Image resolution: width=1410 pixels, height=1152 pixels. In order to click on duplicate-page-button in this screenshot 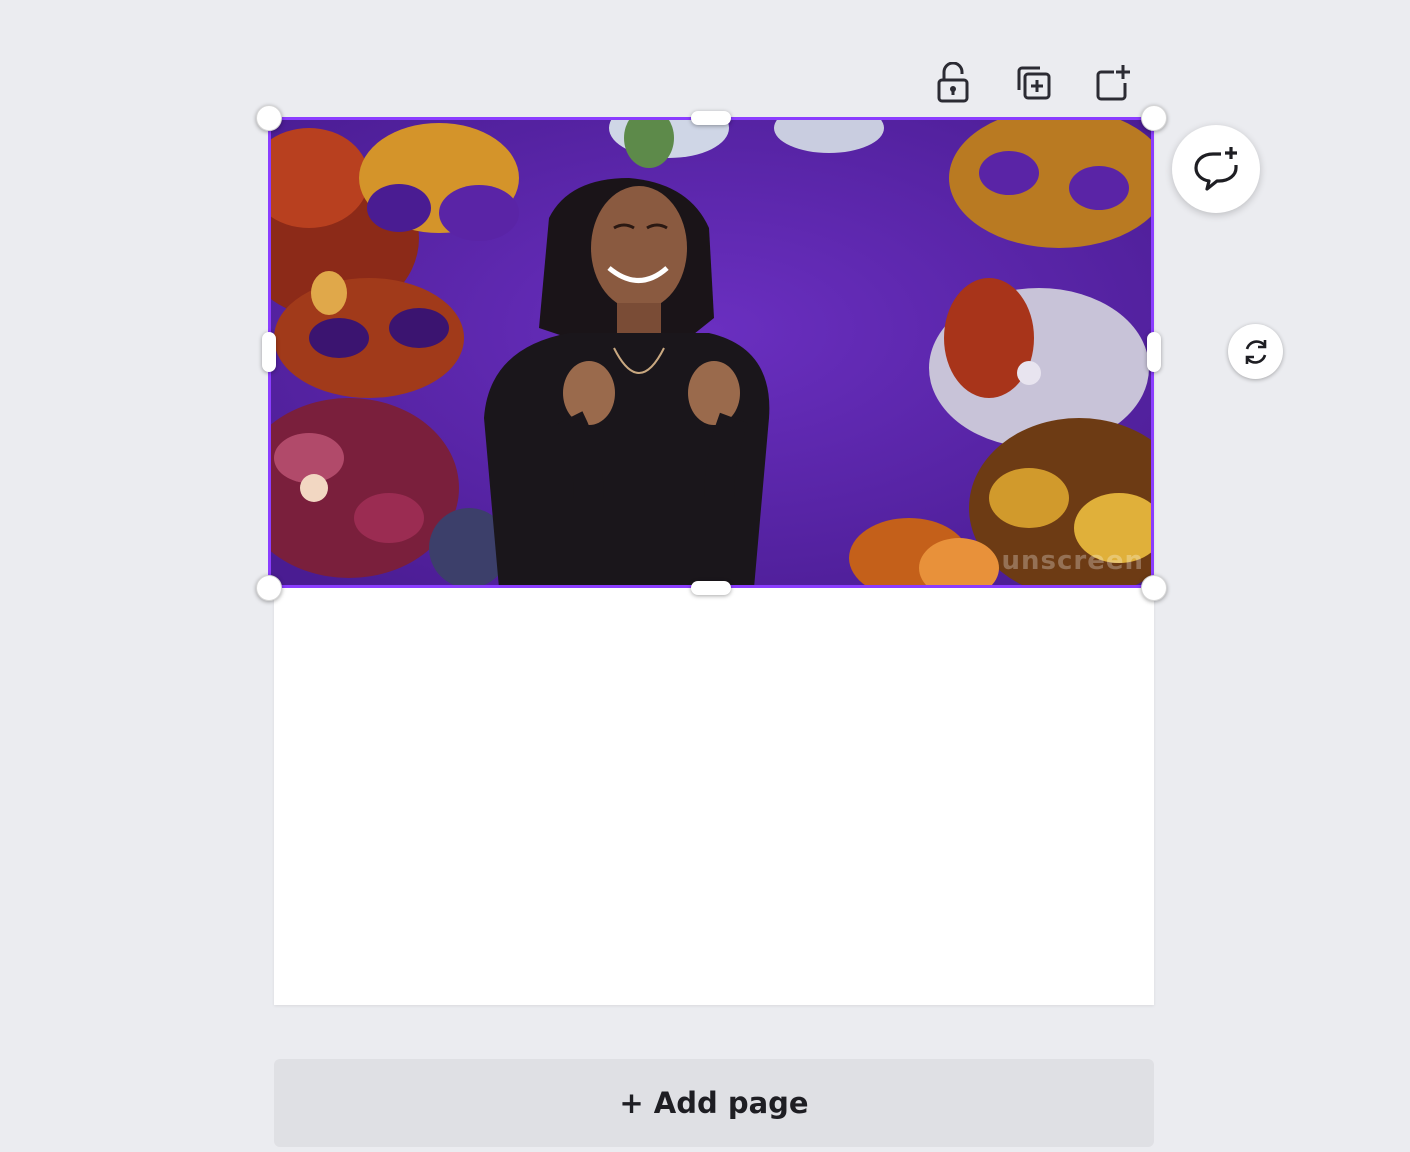, I will do `click(1033, 83)`.